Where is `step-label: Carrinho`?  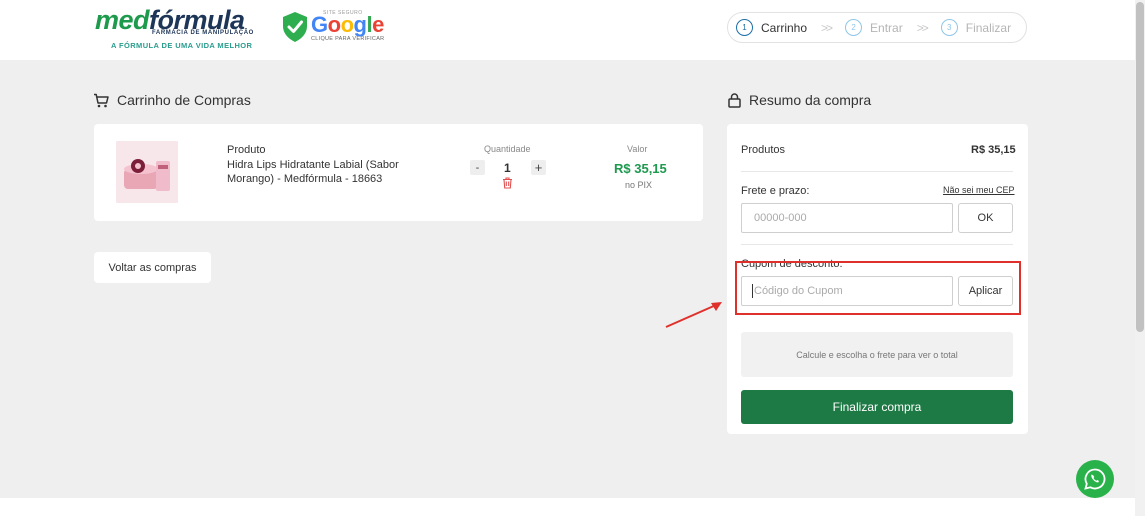 step-label: Carrinho is located at coordinates (784, 27).